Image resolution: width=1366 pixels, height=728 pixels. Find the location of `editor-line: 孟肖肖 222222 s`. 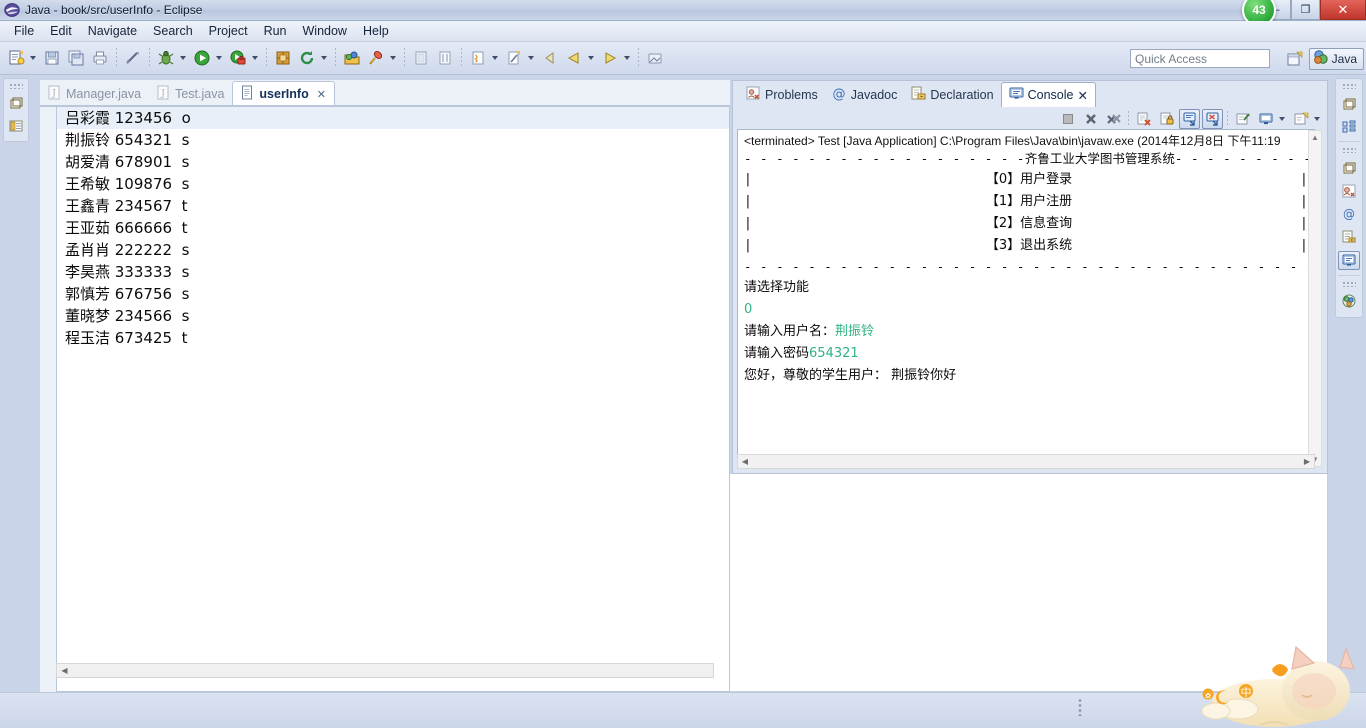

editor-line: 孟肖肖 222222 s is located at coordinates (393, 250).